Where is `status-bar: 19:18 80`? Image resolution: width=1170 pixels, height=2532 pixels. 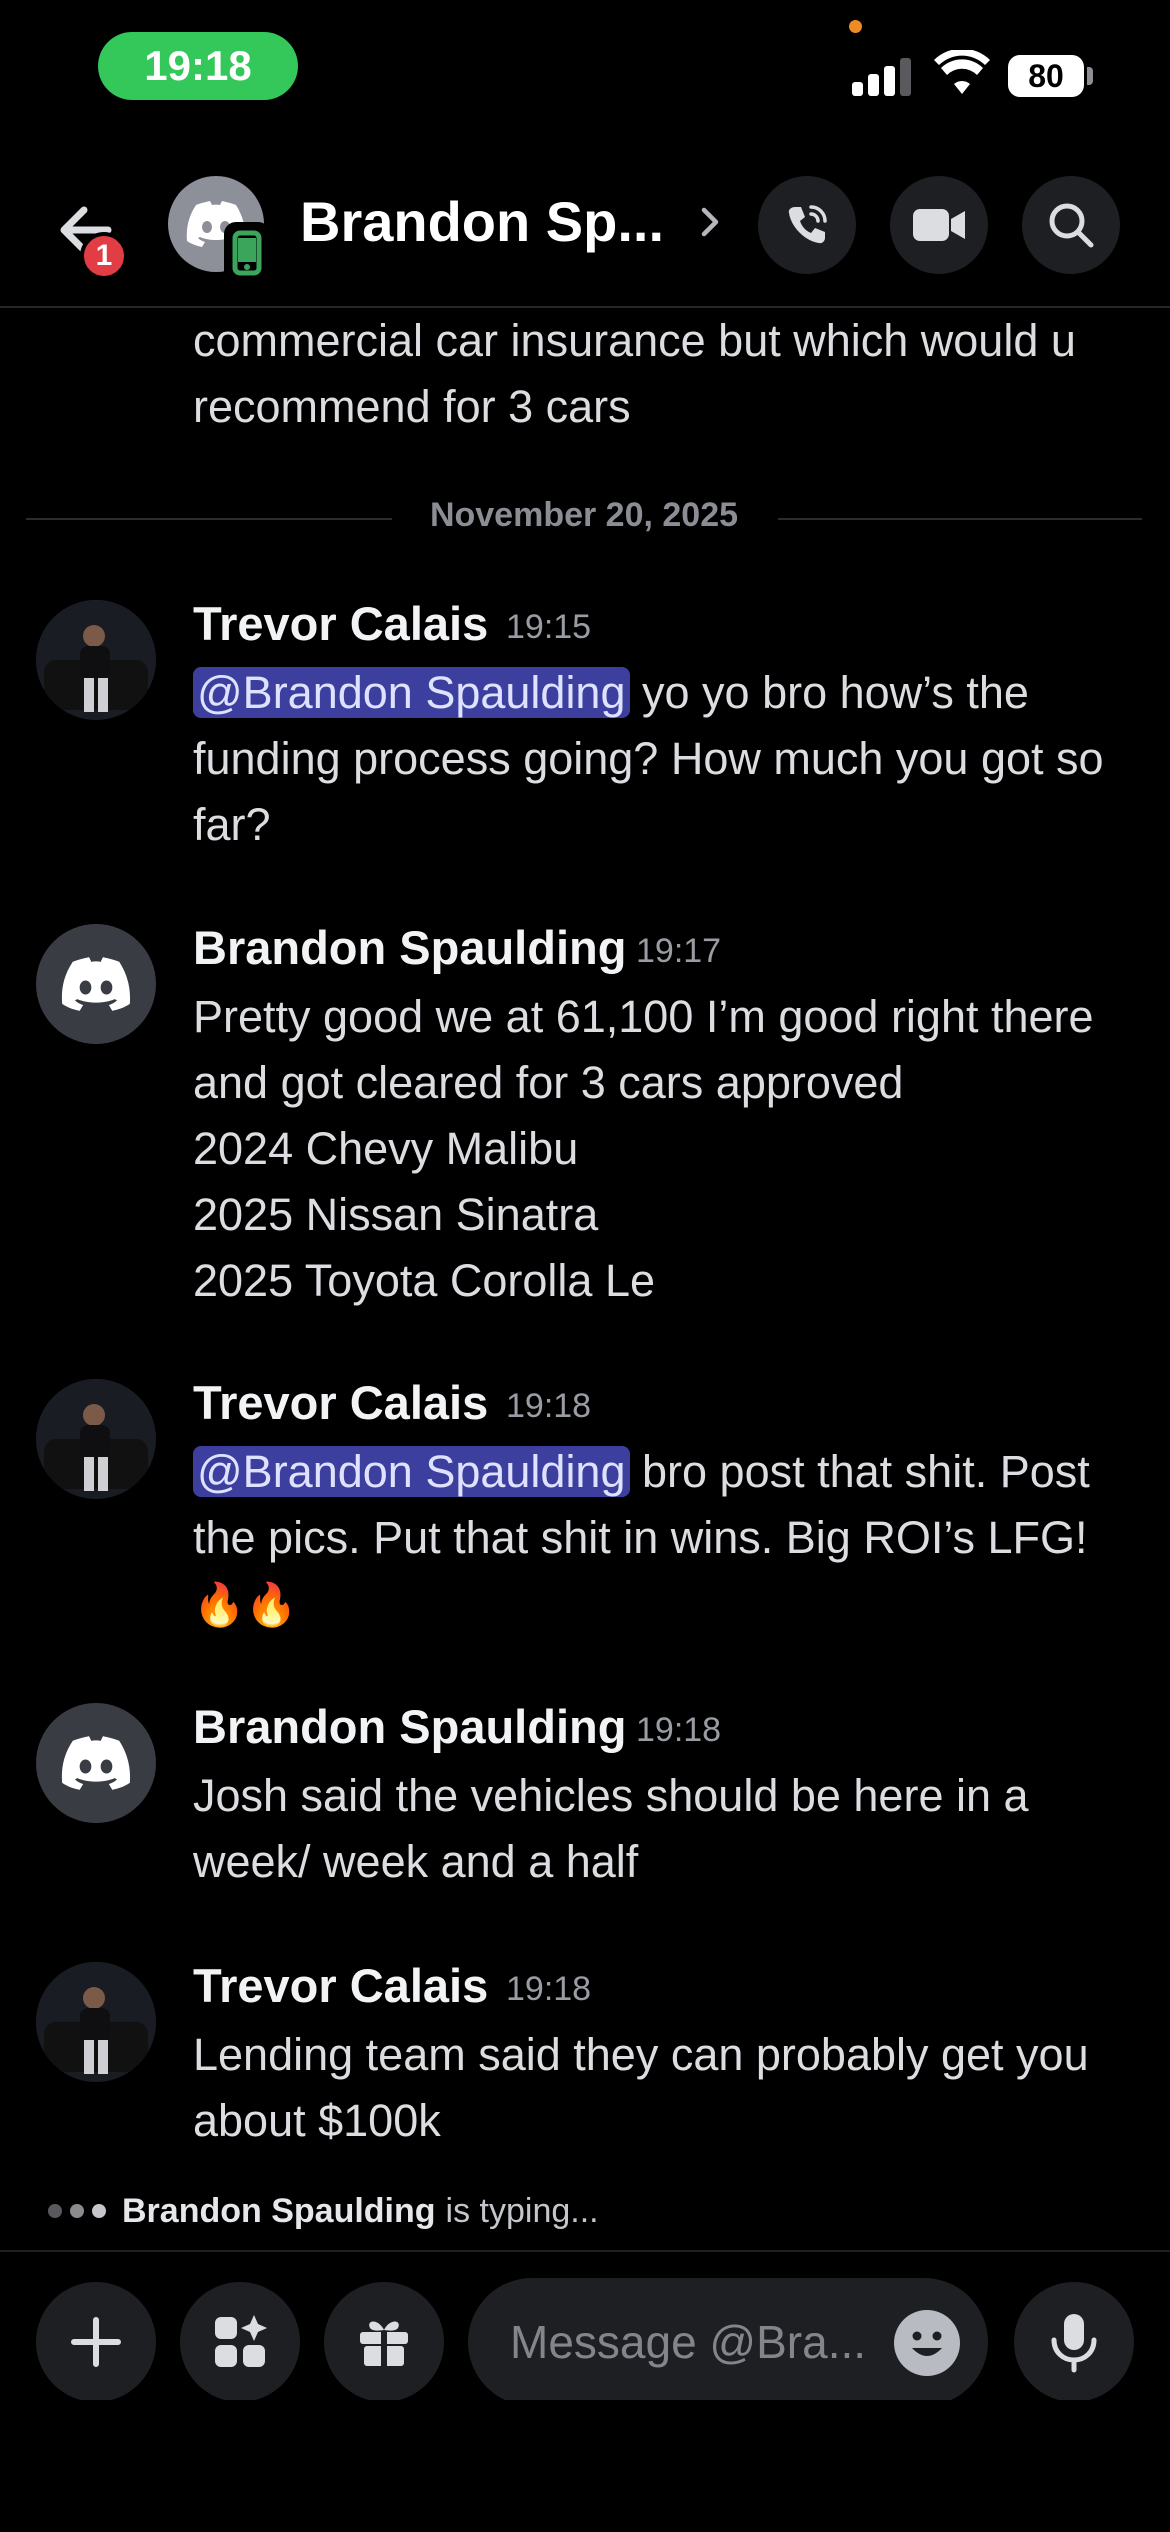
status-bar: 19:18 80 is located at coordinates (585, 75).